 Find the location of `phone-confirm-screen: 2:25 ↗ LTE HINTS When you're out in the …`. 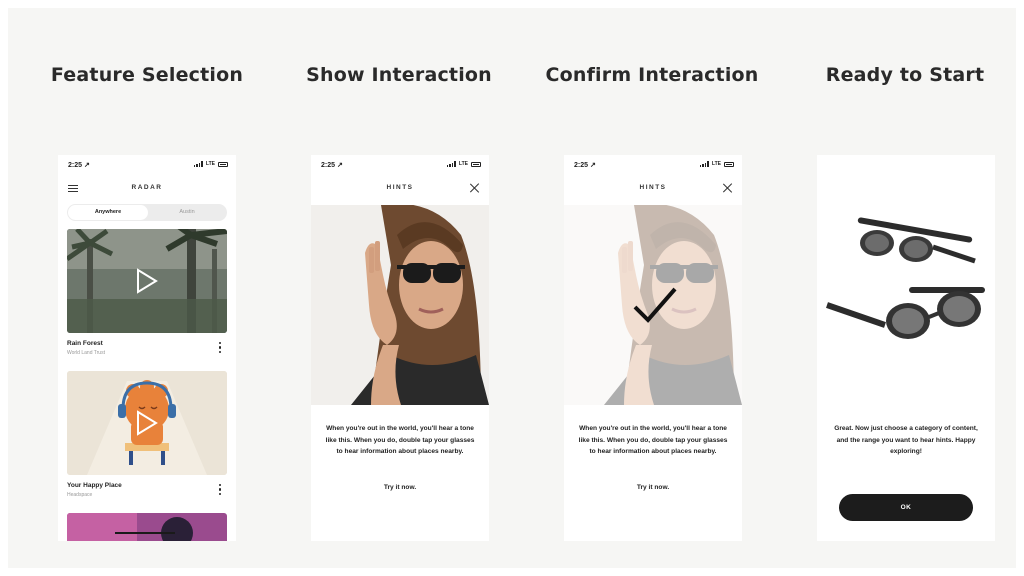

phone-confirm-screen: 2:25 ↗ LTE HINTS When you're out in the … is located at coordinates (653, 348).